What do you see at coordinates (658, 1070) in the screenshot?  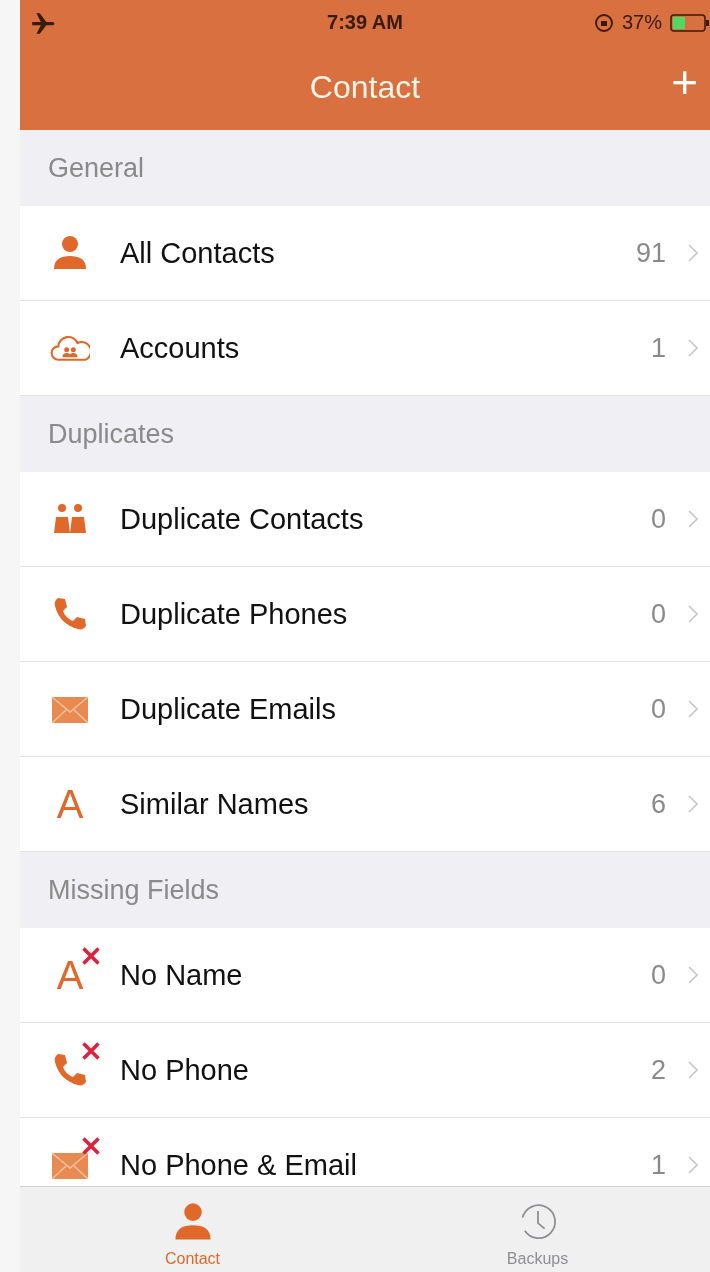 I see `row-count: 2` at bounding box center [658, 1070].